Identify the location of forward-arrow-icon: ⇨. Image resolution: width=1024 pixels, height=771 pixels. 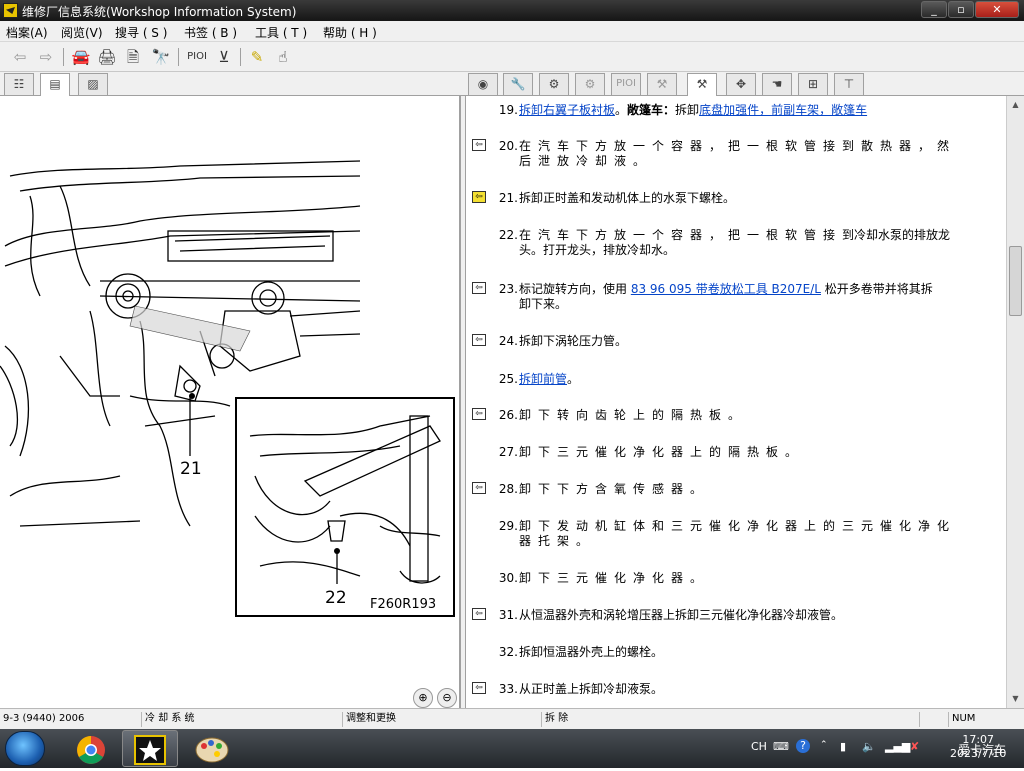
(46, 57).